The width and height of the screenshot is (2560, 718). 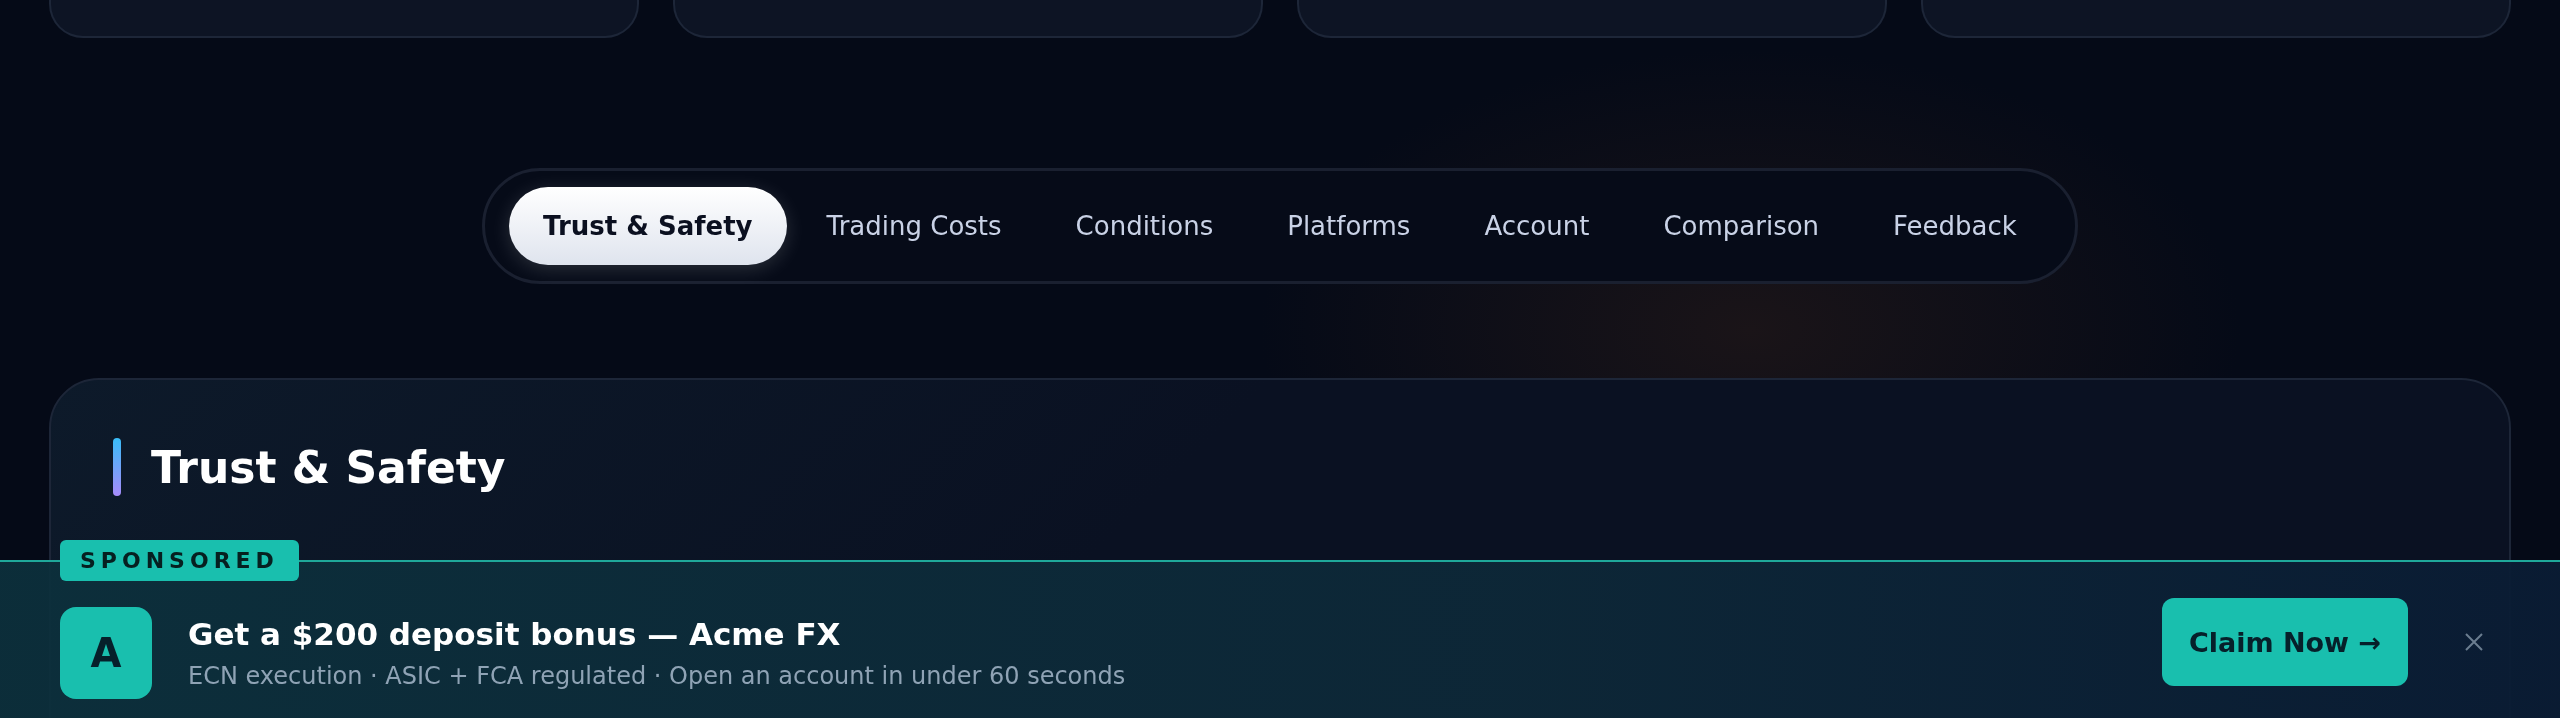 What do you see at coordinates (328, 467) in the screenshot?
I see `section-title: Trust & Safety` at bounding box center [328, 467].